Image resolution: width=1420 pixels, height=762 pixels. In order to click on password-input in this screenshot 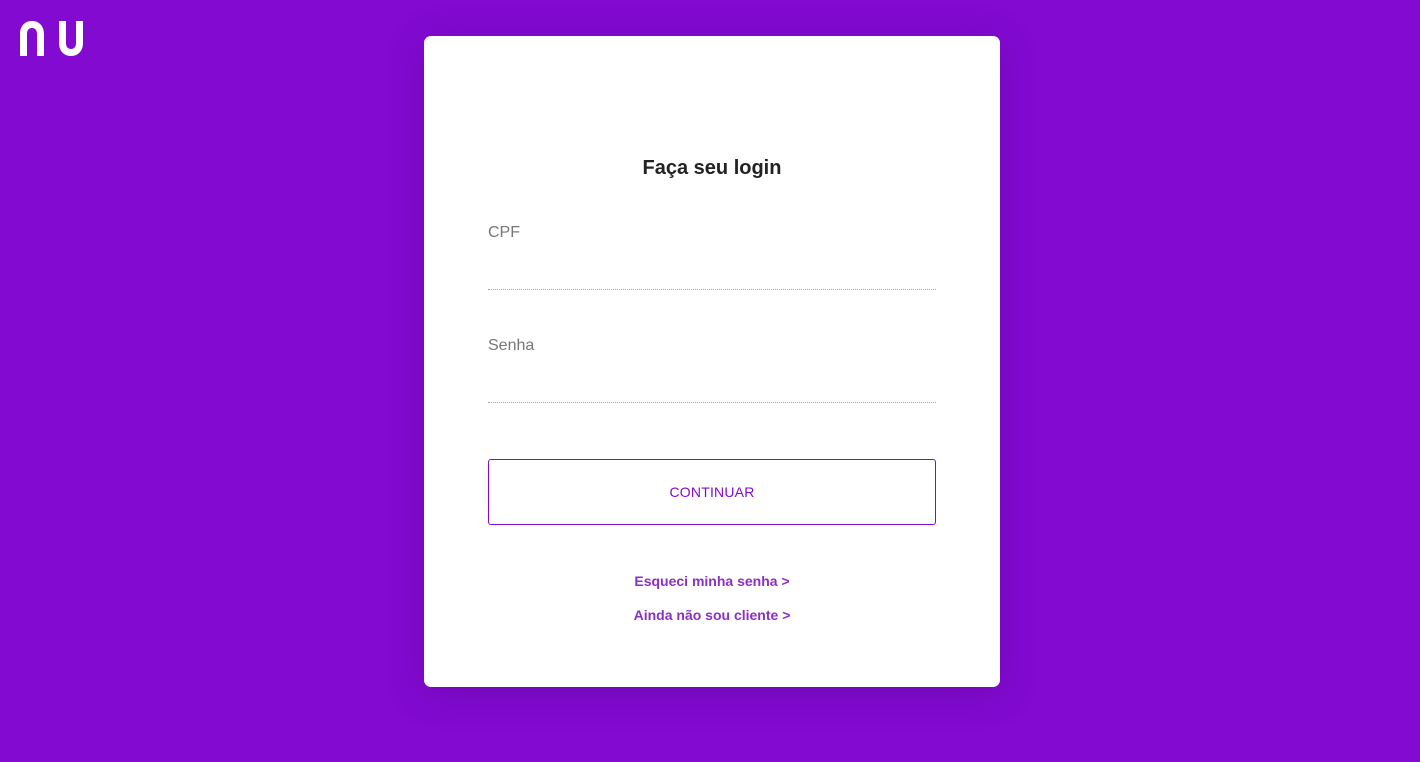, I will do `click(712, 386)`.